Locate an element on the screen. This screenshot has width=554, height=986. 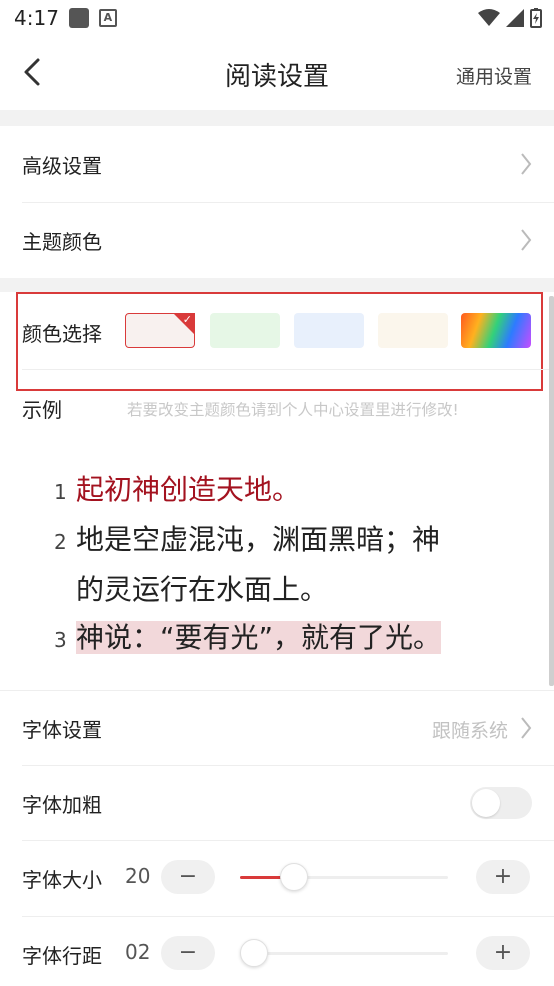
check-icon: ✓ is located at coordinates (187, 319).